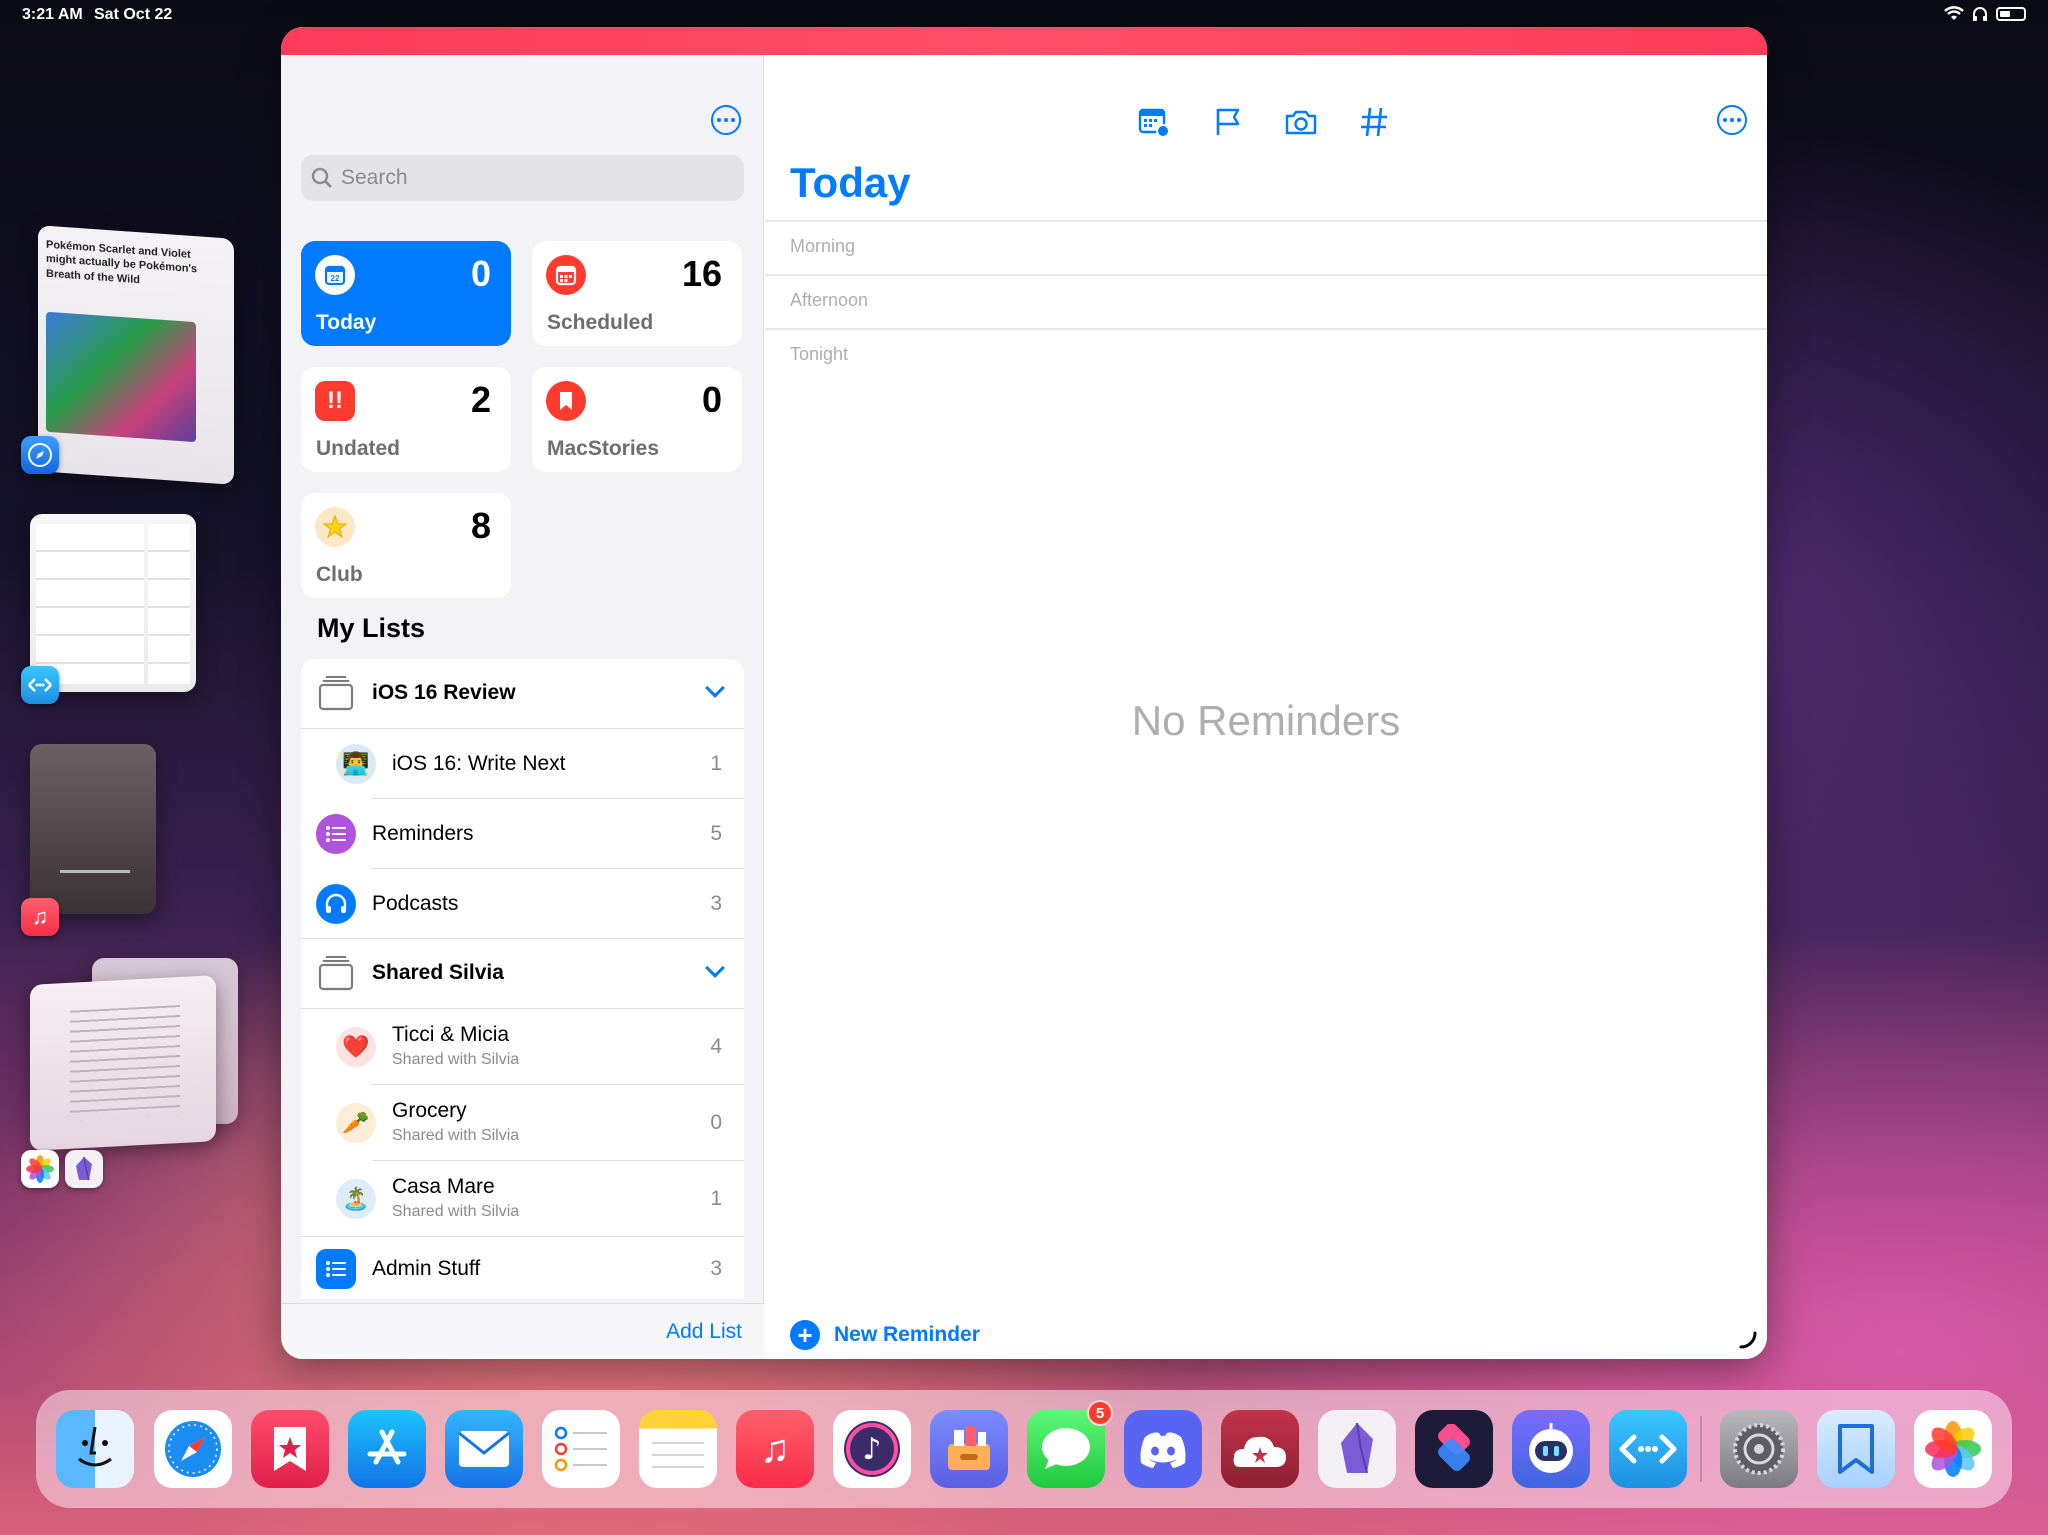 The height and width of the screenshot is (1535, 2048). I want to click on section-label: Morning, so click(823, 246).